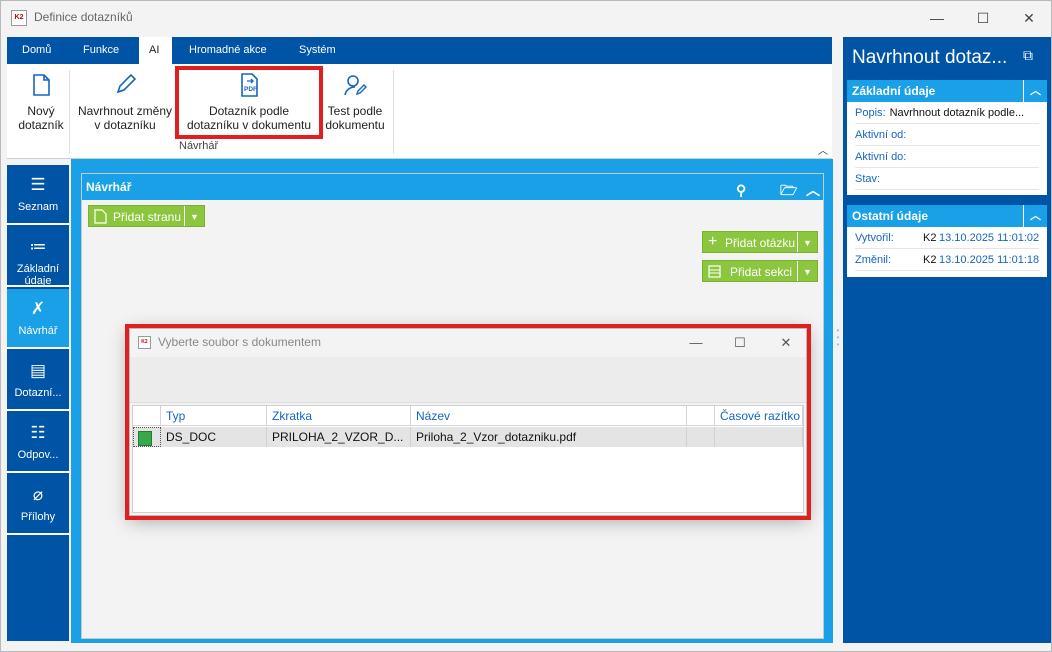  I want to click on field-label: Změnil:, so click(873, 260).